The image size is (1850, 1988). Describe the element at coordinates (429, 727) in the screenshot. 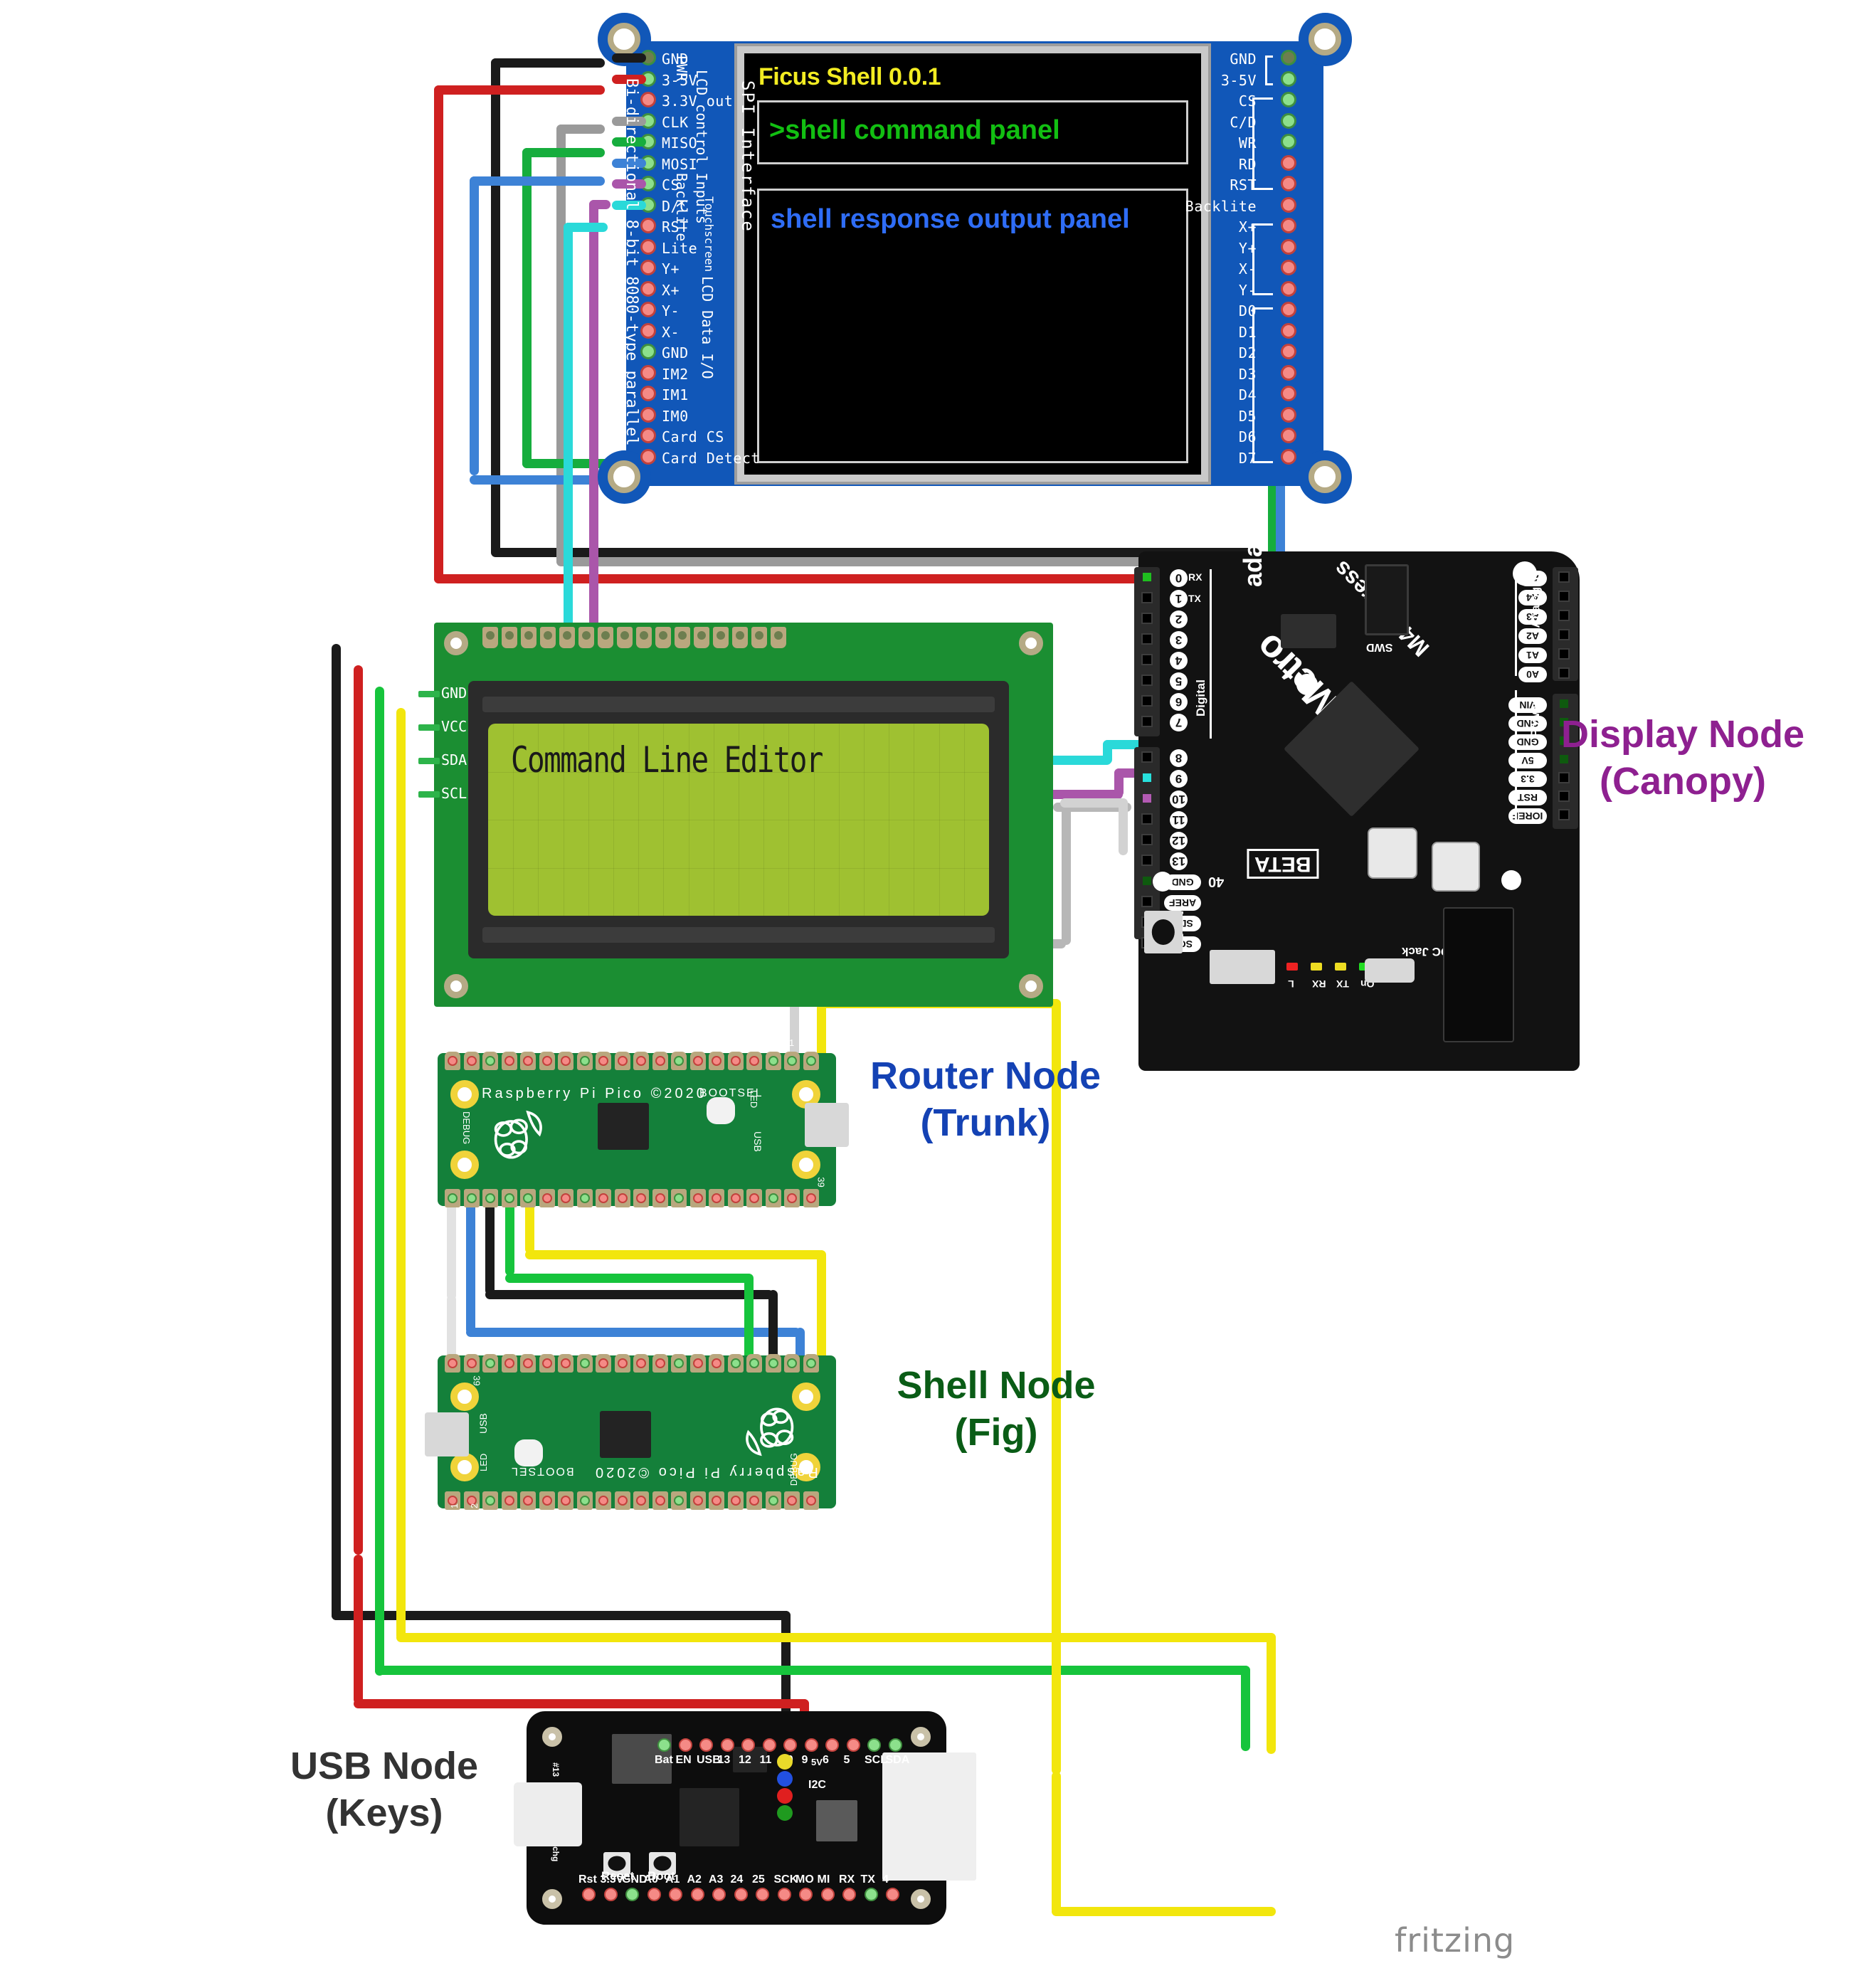

I see `lcd-pin-vcc` at that location.